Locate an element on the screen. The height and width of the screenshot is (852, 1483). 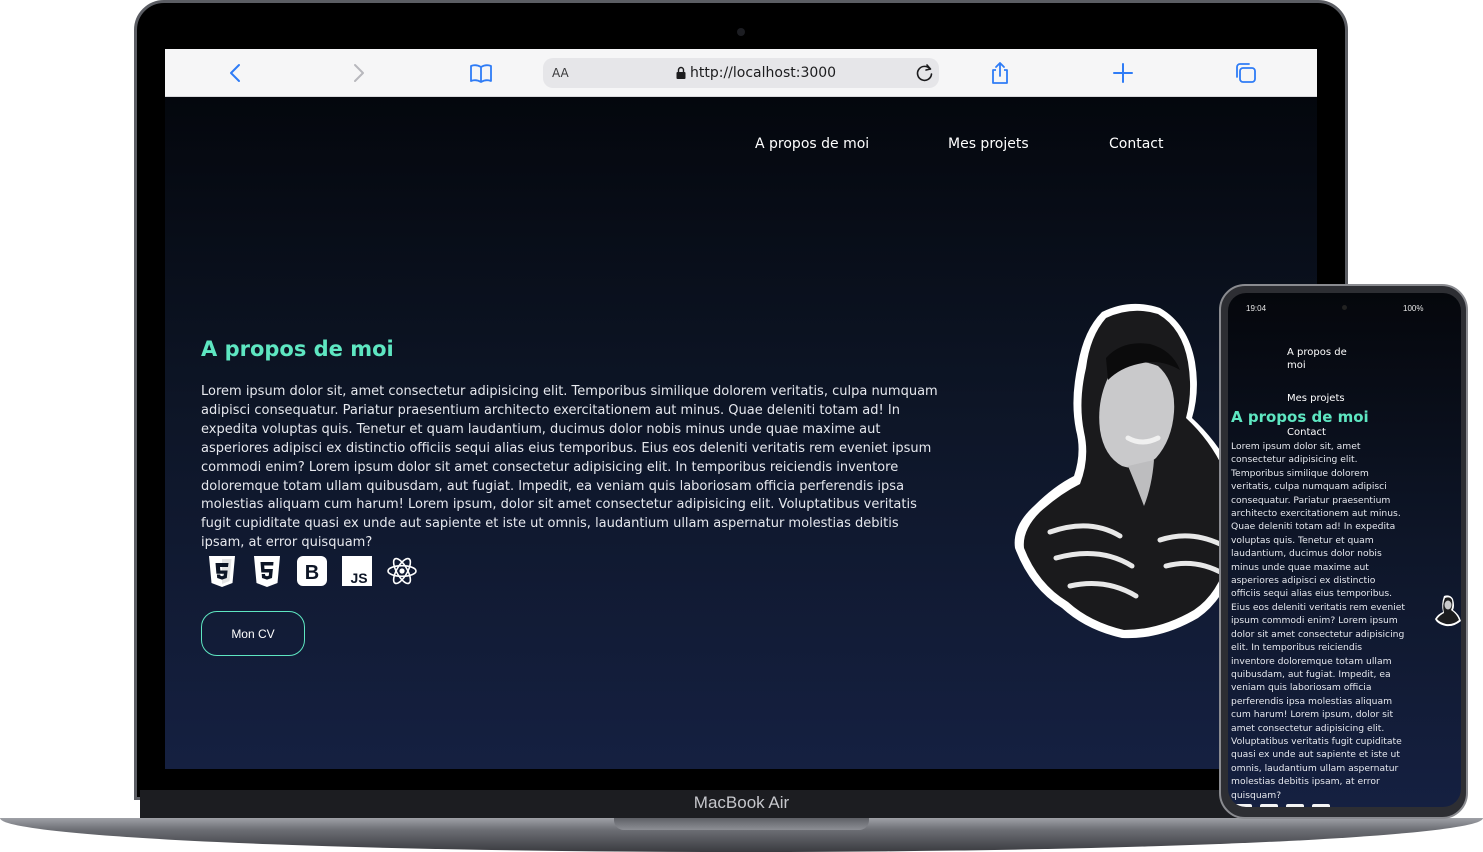
javascript-icon: JS is located at coordinates (357, 571).